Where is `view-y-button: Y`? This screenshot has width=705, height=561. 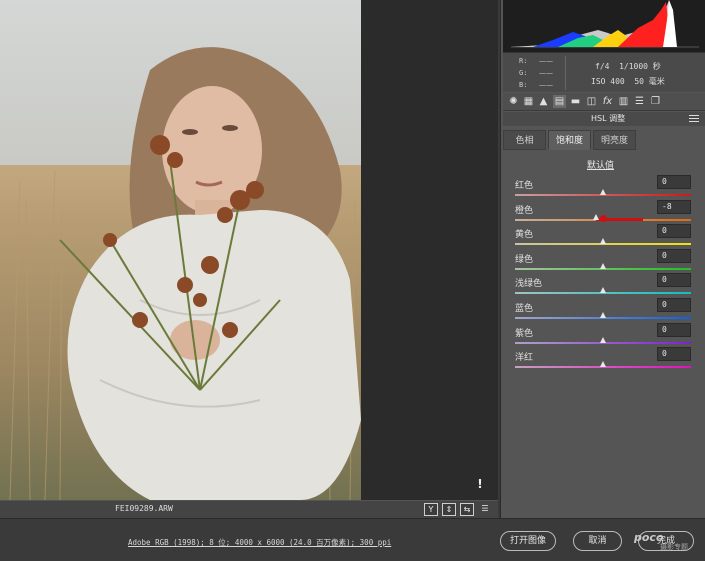
view-y-button: Y is located at coordinates (431, 509).